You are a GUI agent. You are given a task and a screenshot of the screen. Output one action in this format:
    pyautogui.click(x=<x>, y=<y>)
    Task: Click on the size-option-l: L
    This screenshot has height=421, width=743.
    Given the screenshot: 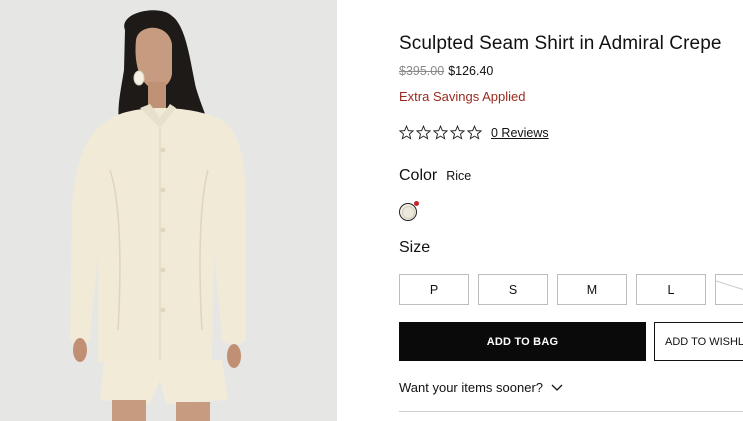 What is the action you would take?
    pyautogui.click(x=671, y=289)
    